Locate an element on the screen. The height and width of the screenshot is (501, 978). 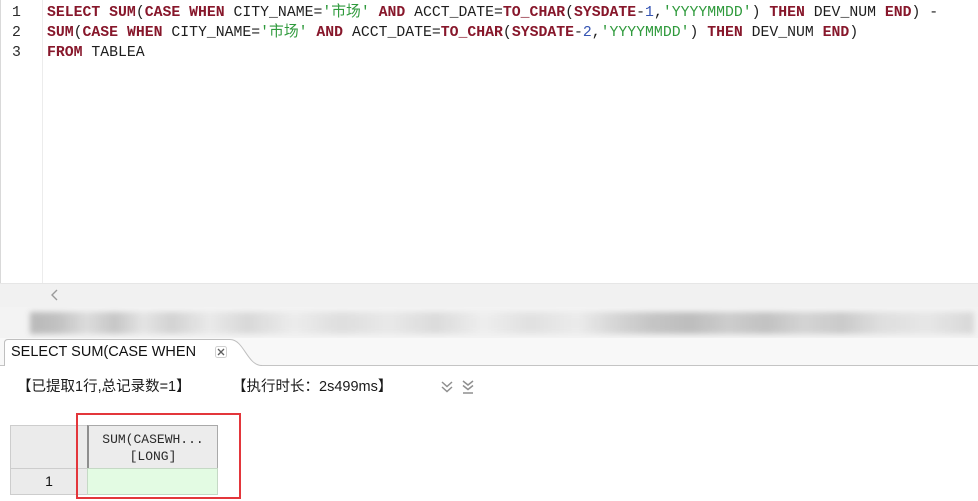
code-line: FROM TABLEA is located at coordinates (512, 53).